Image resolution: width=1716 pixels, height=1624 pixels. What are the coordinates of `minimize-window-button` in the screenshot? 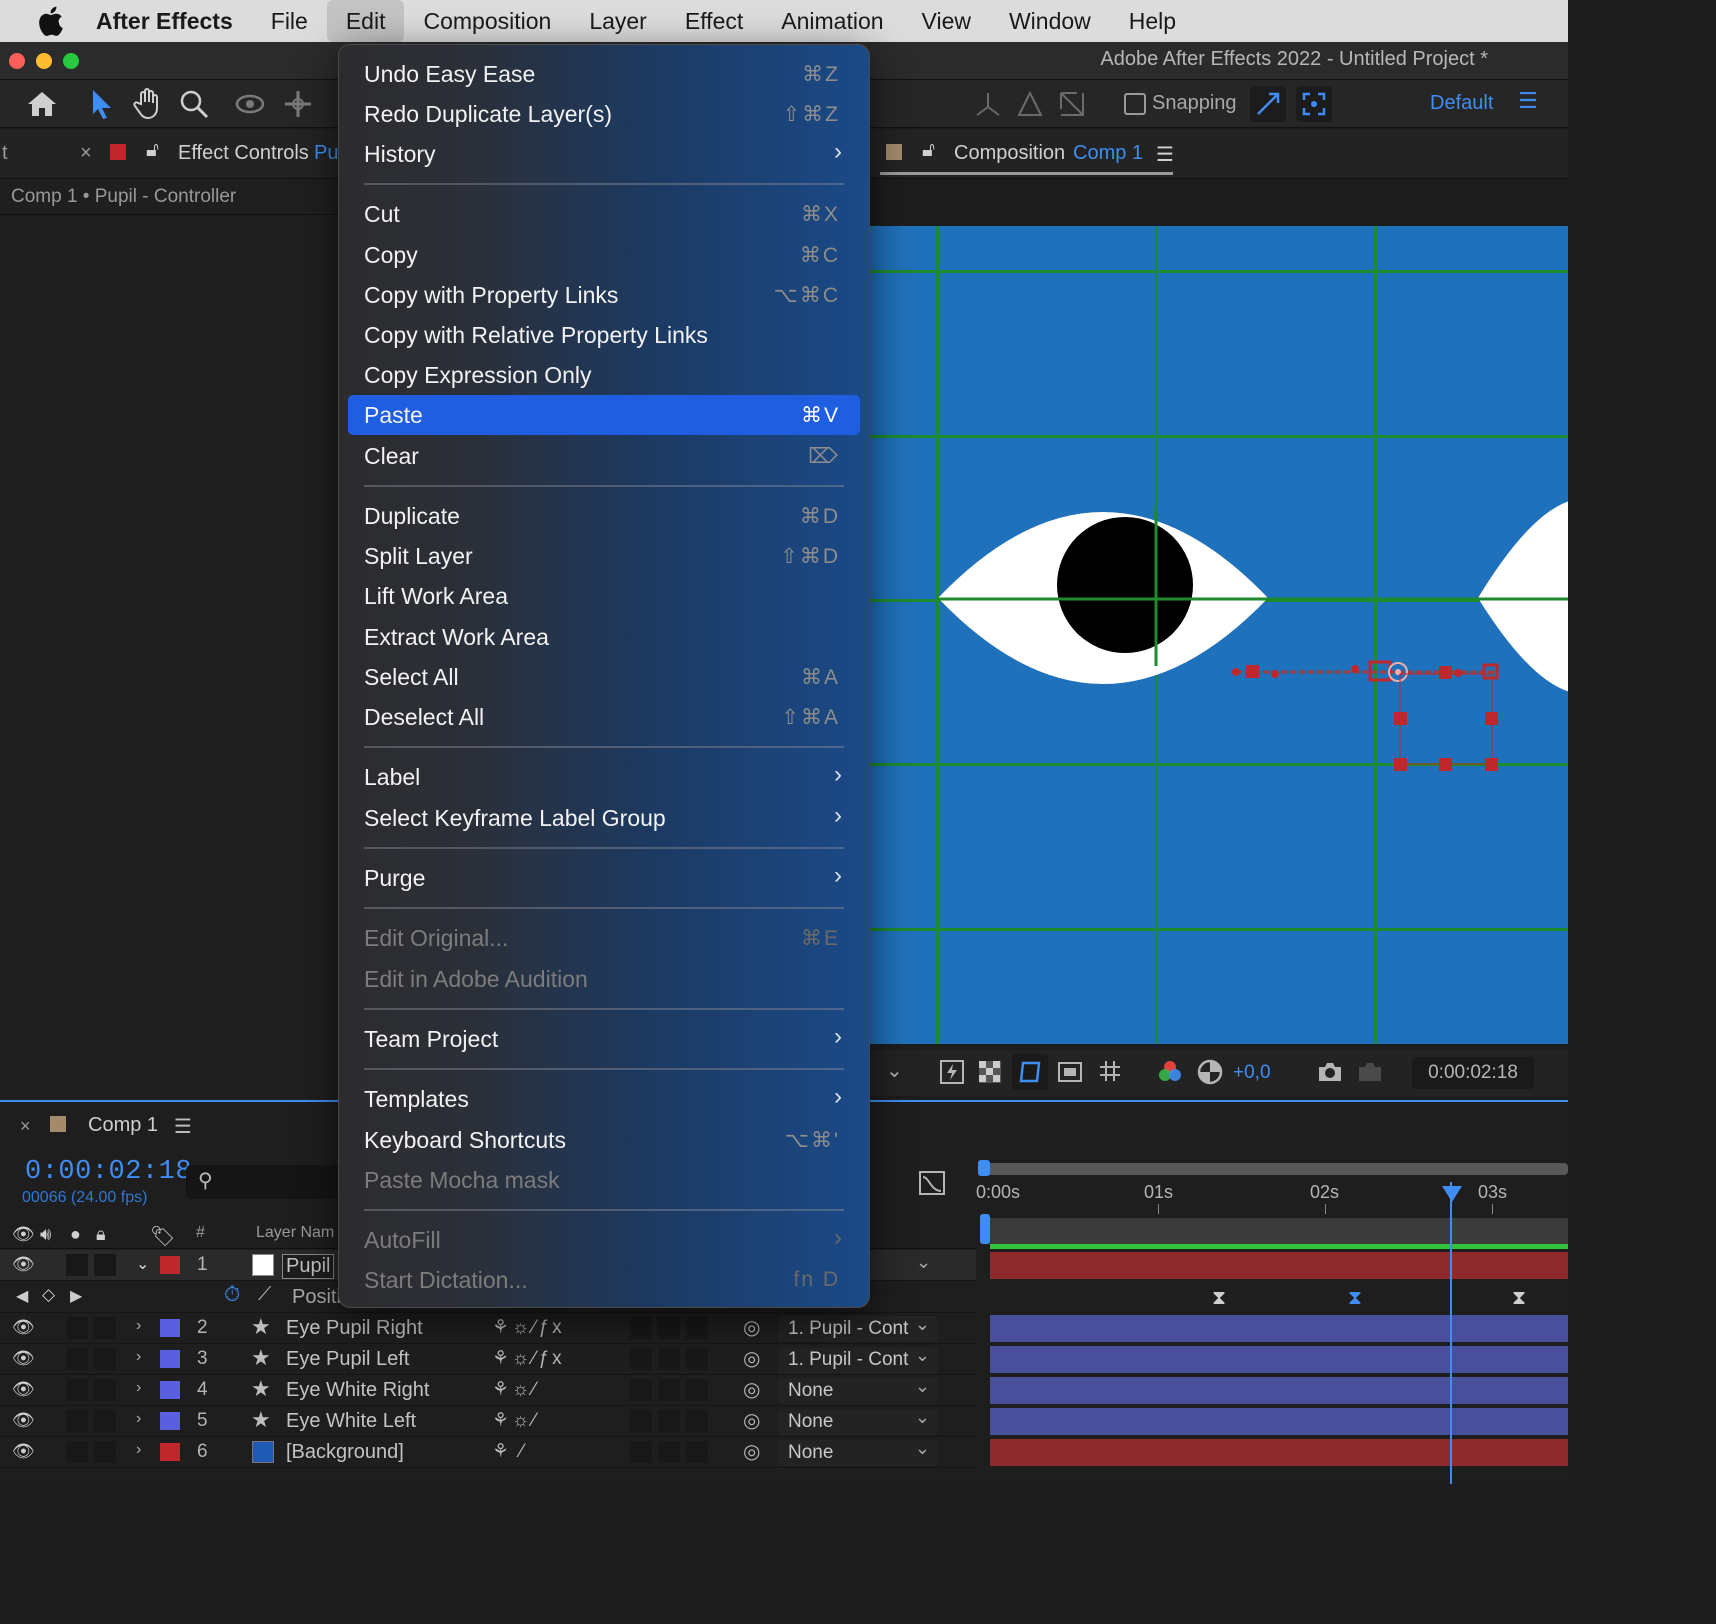 It's located at (44, 61).